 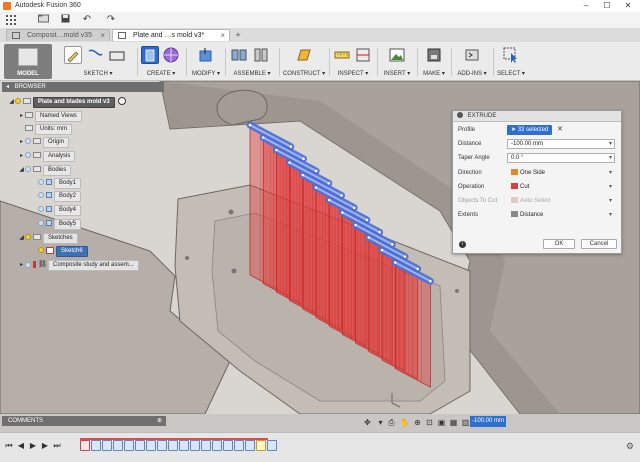 I want to click on modify-group: MODIFY ▾, so click(x=206, y=61).